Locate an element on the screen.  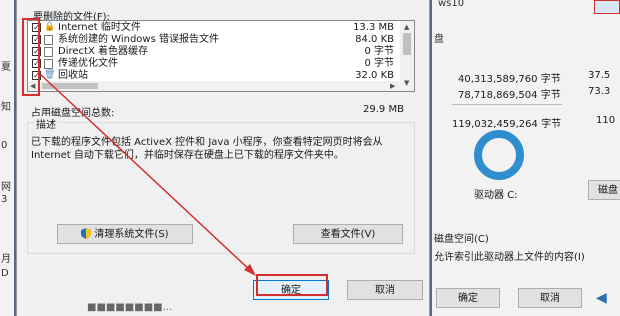
drive-label: 驱动器 C: is located at coordinates (496, 195).